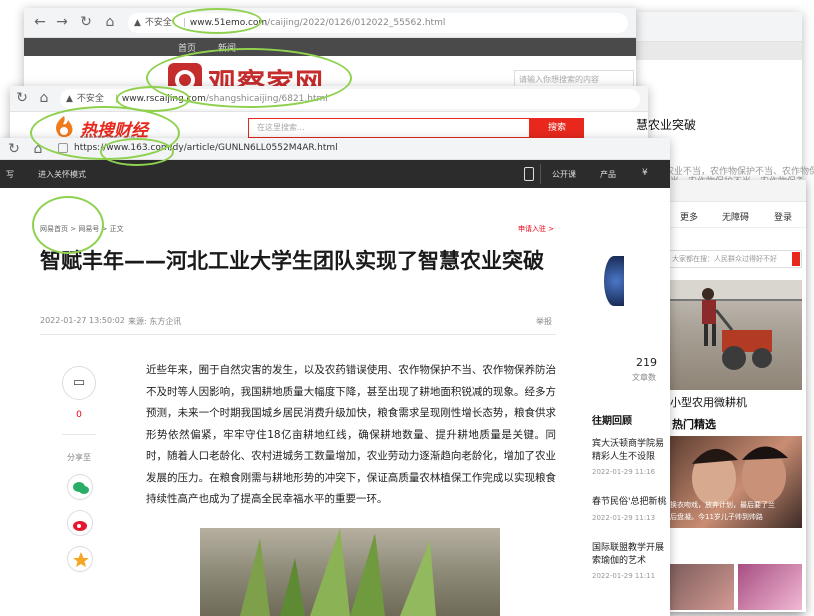 The image size is (814, 616). What do you see at coordinates (63, 148) in the screenshot?
I see `lock-icon` at bounding box center [63, 148].